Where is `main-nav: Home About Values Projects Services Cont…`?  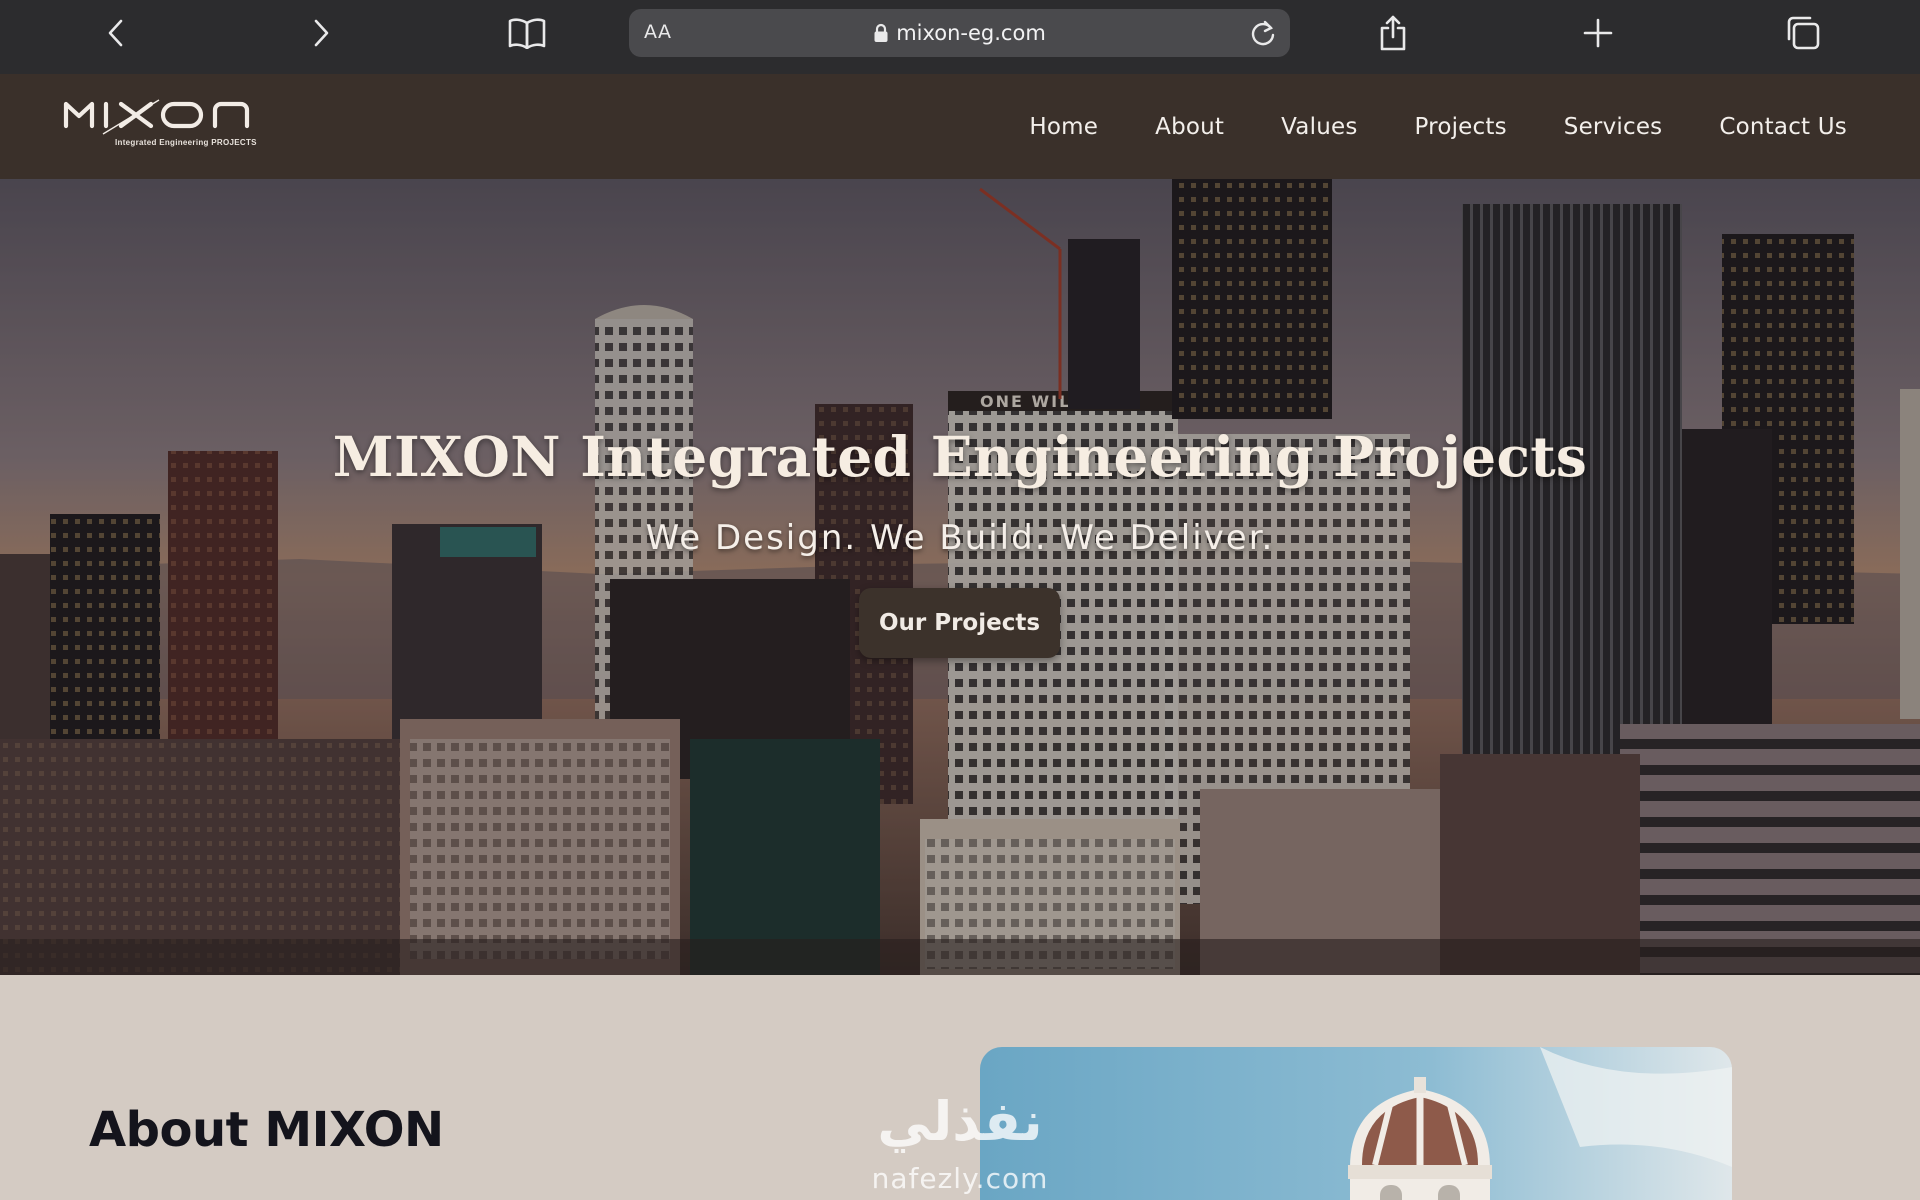 main-nav: Home About Values Projects Services Cont… is located at coordinates (1438, 126).